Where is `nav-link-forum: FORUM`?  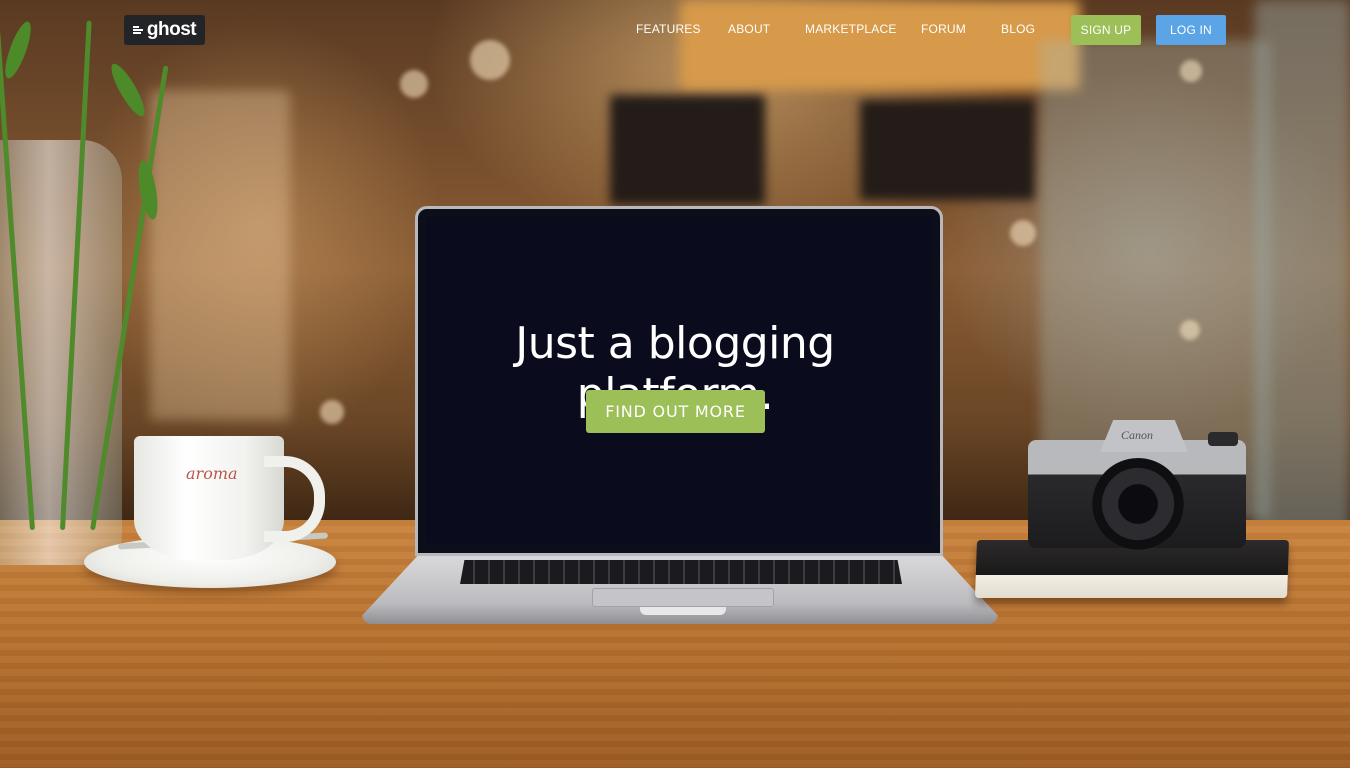 nav-link-forum: FORUM is located at coordinates (943, 29).